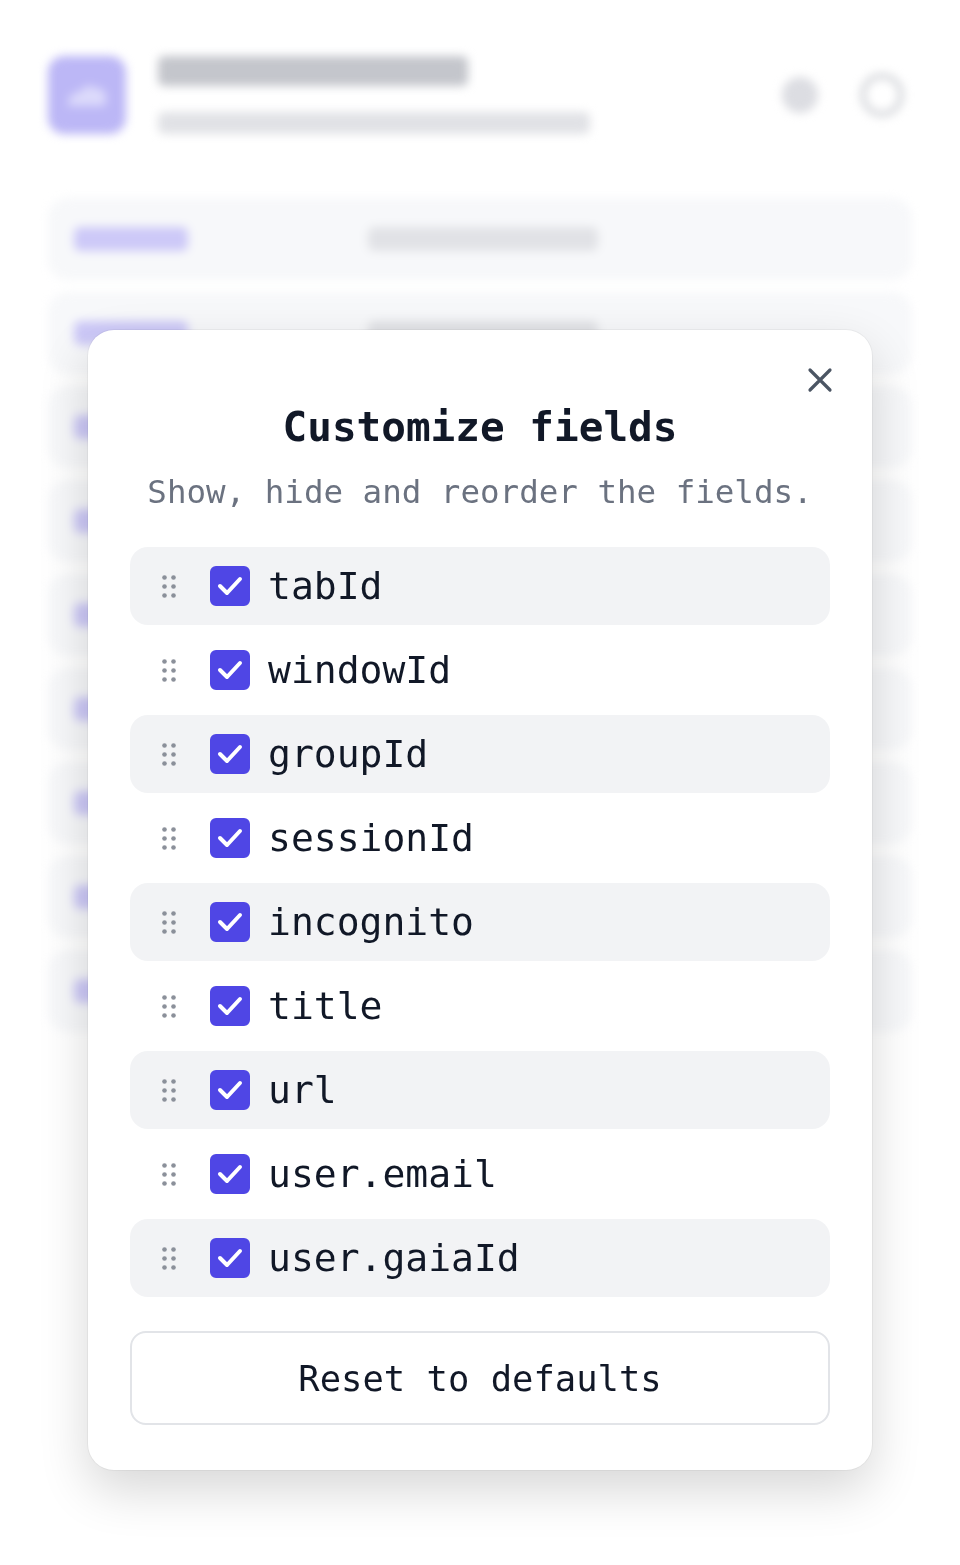  What do you see at coordinates (325, 1006) in the screenshot?
I see `field-label: title` at bounding box center [325, 1006].